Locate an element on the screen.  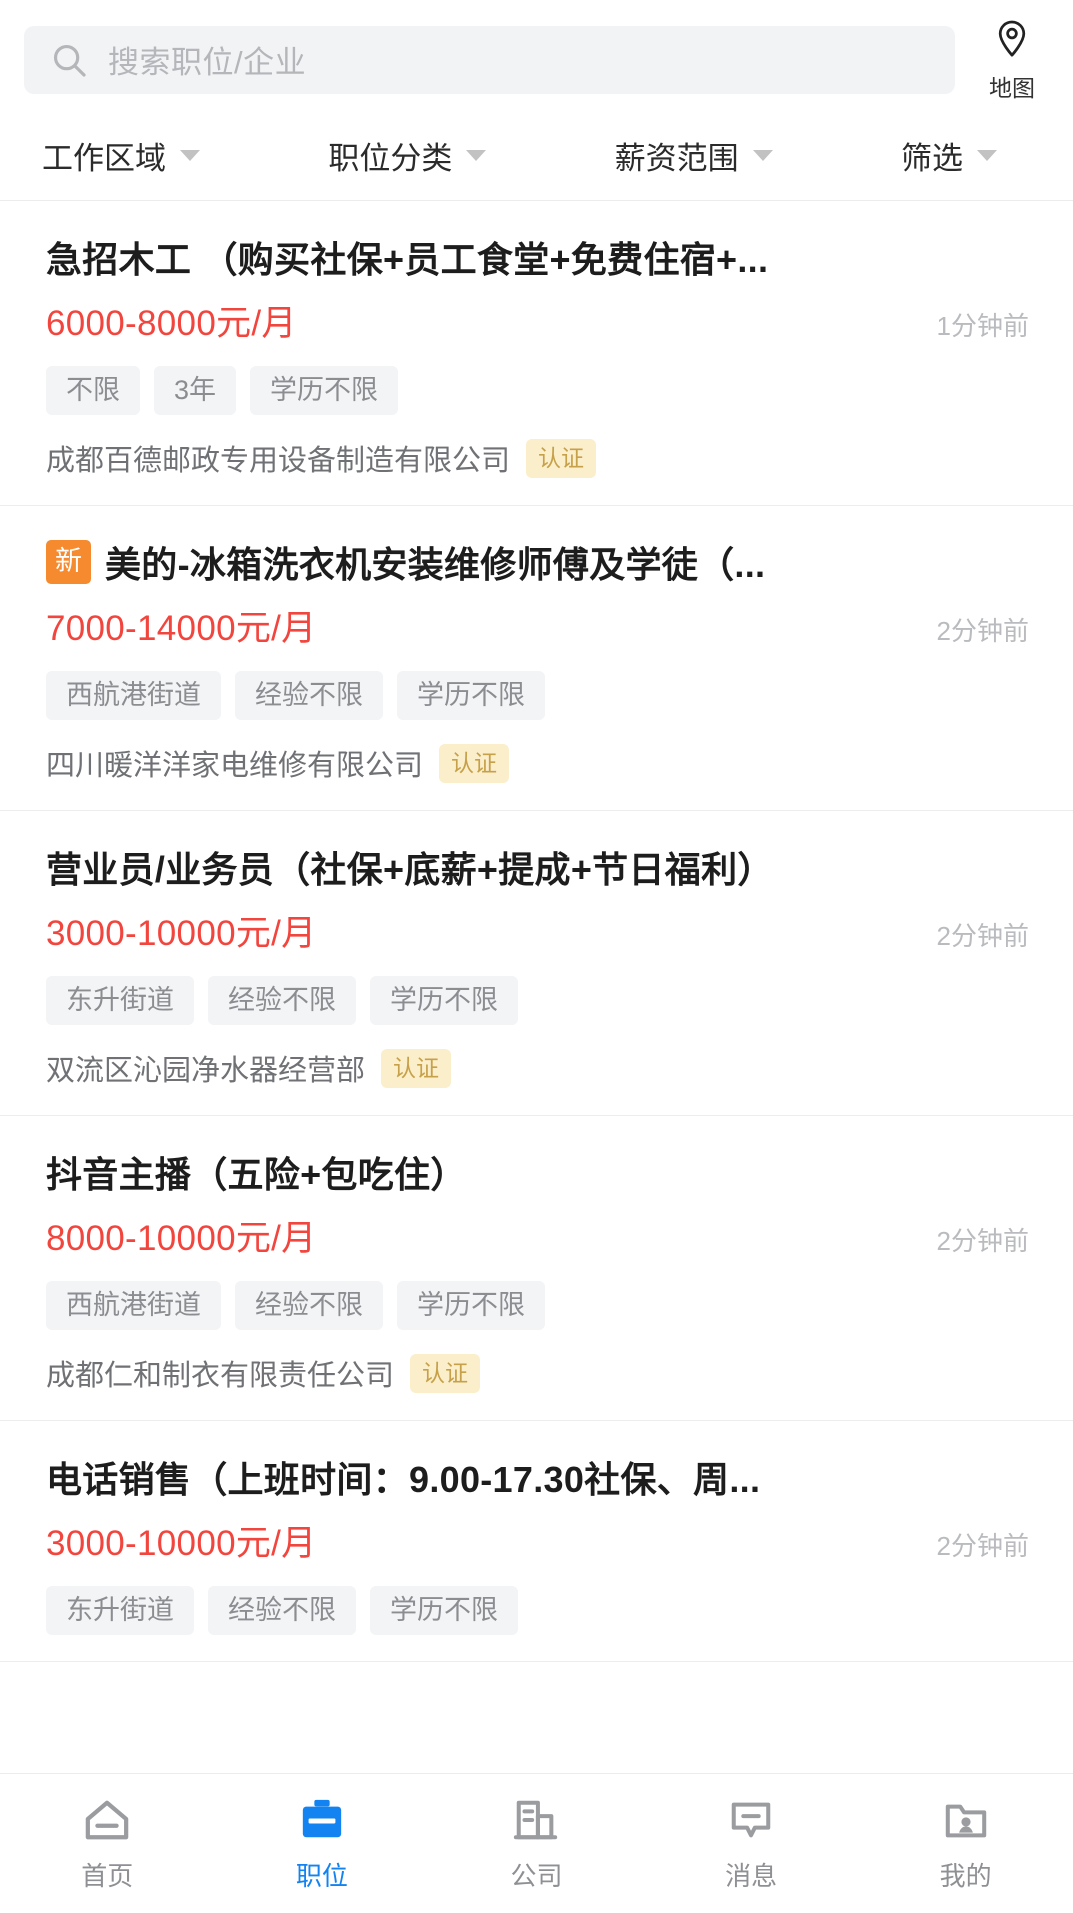
filter-label: 工作区域 is located at coordinates (104, 158).